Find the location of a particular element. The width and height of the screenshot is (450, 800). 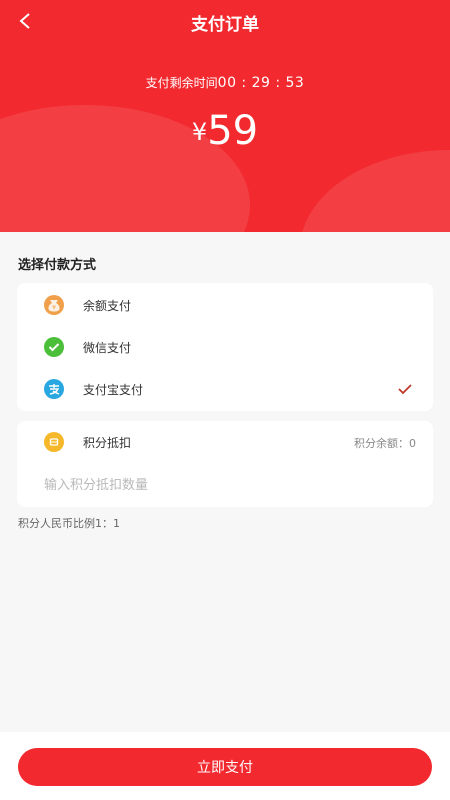

payment-method-label: 微信支付 is located at coordinates (107, 347).